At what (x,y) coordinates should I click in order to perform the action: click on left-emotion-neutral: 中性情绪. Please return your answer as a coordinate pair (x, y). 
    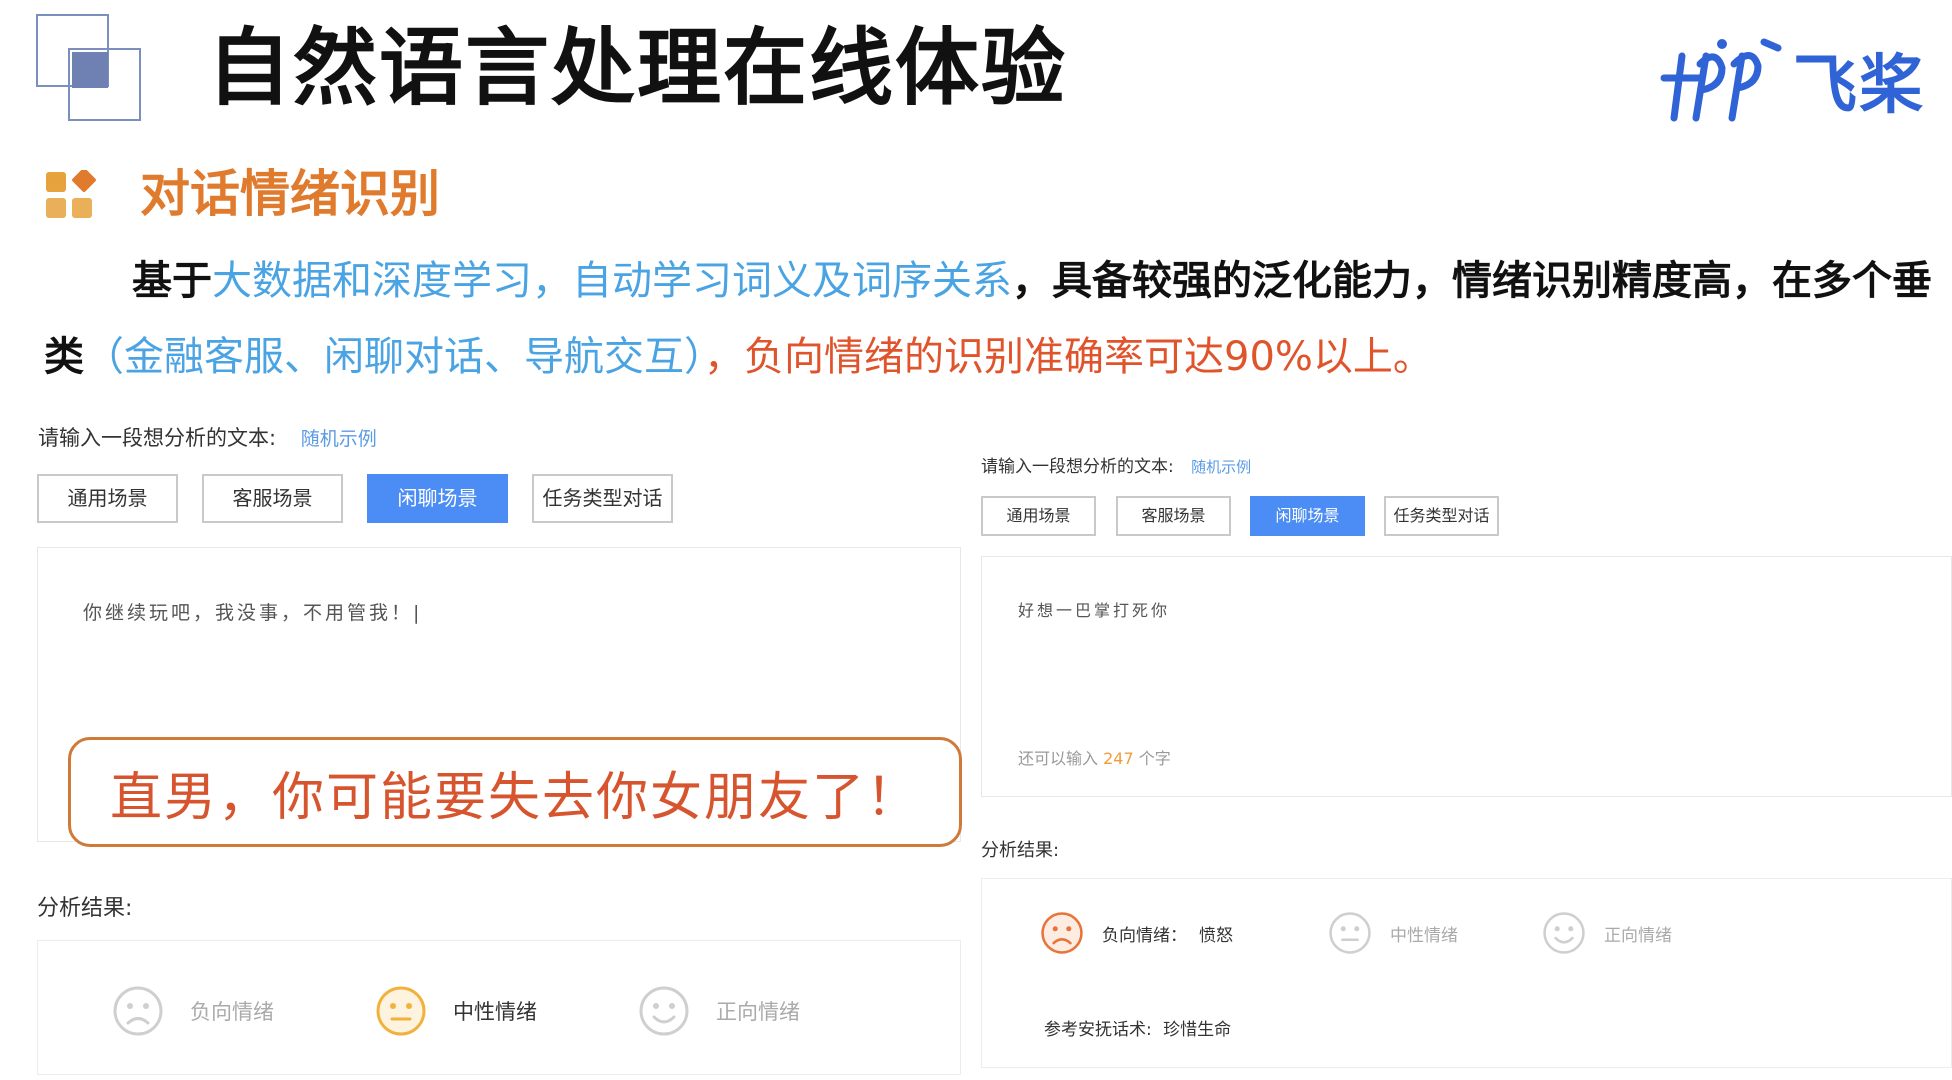
    Looking at the image, I should click on (456, 1011).